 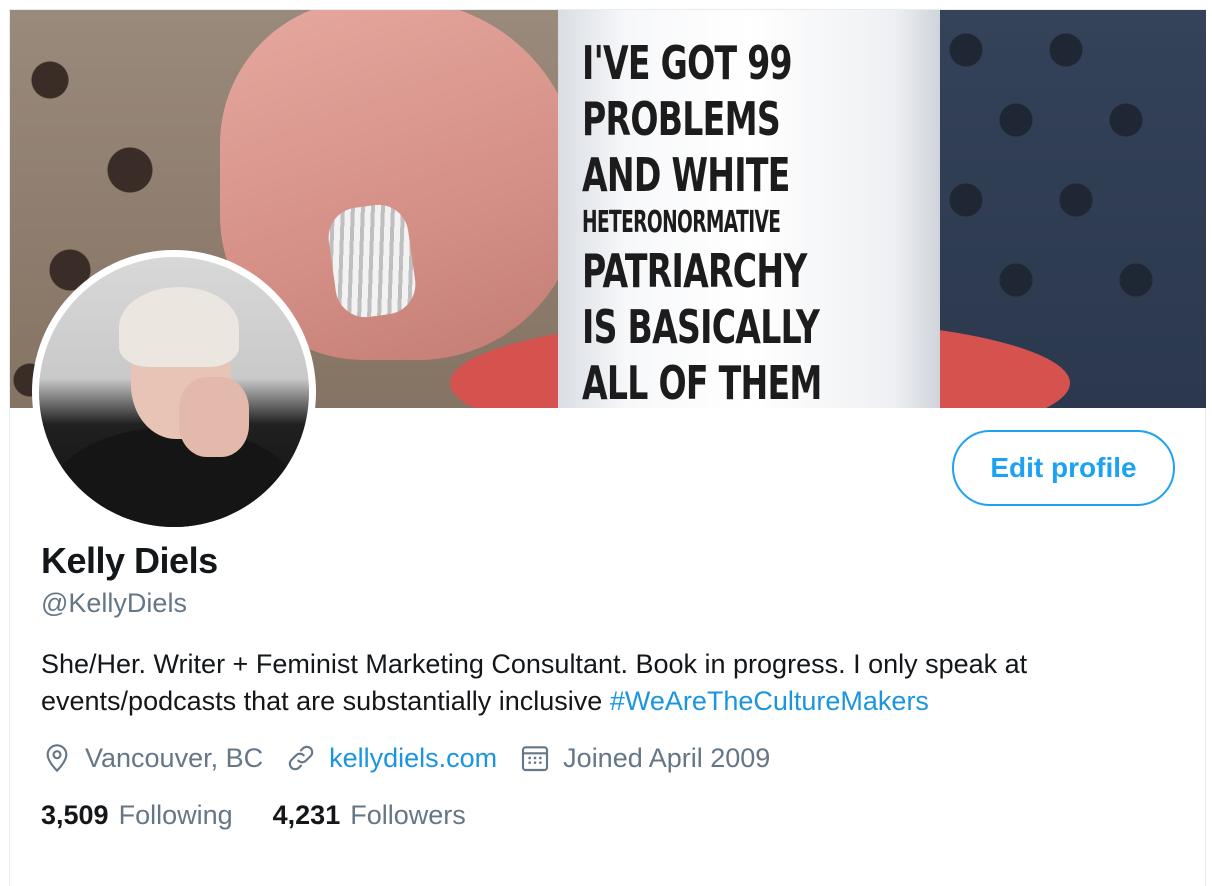 I want to click on followers-label: Followers, so click(x=408, y=815).